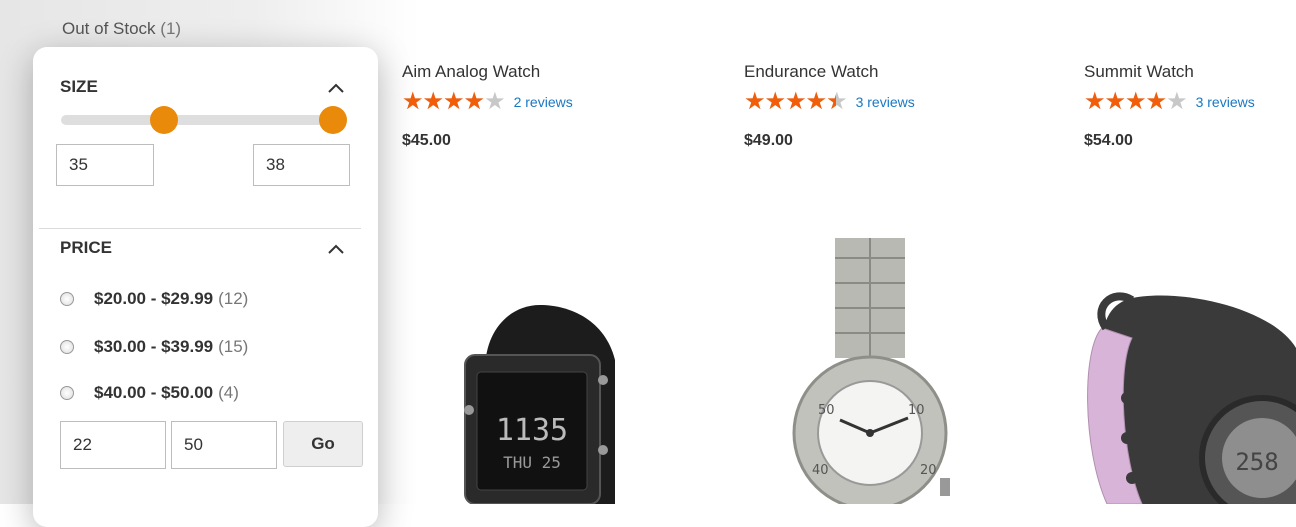  What do you see at coordinates (532, 430) in the screenshot?
I see `svg-text: 1135` at bounding box center [532, 430].